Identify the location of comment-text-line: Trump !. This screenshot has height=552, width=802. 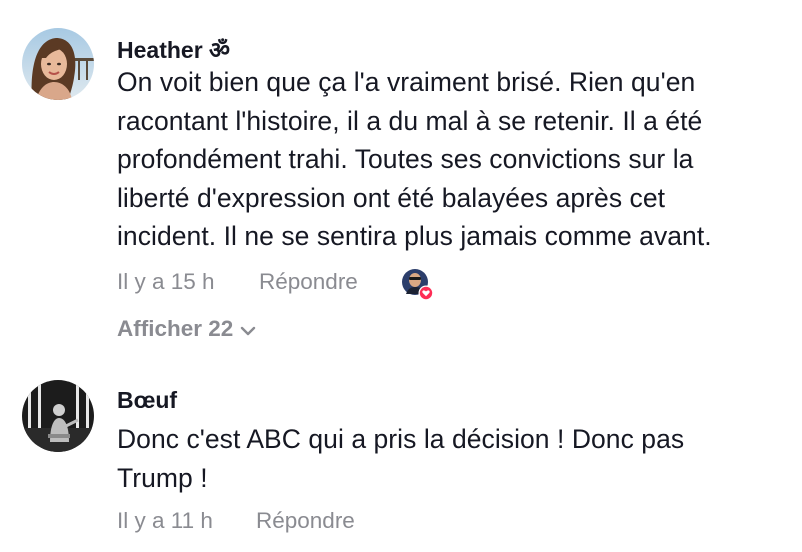
(162, 477).